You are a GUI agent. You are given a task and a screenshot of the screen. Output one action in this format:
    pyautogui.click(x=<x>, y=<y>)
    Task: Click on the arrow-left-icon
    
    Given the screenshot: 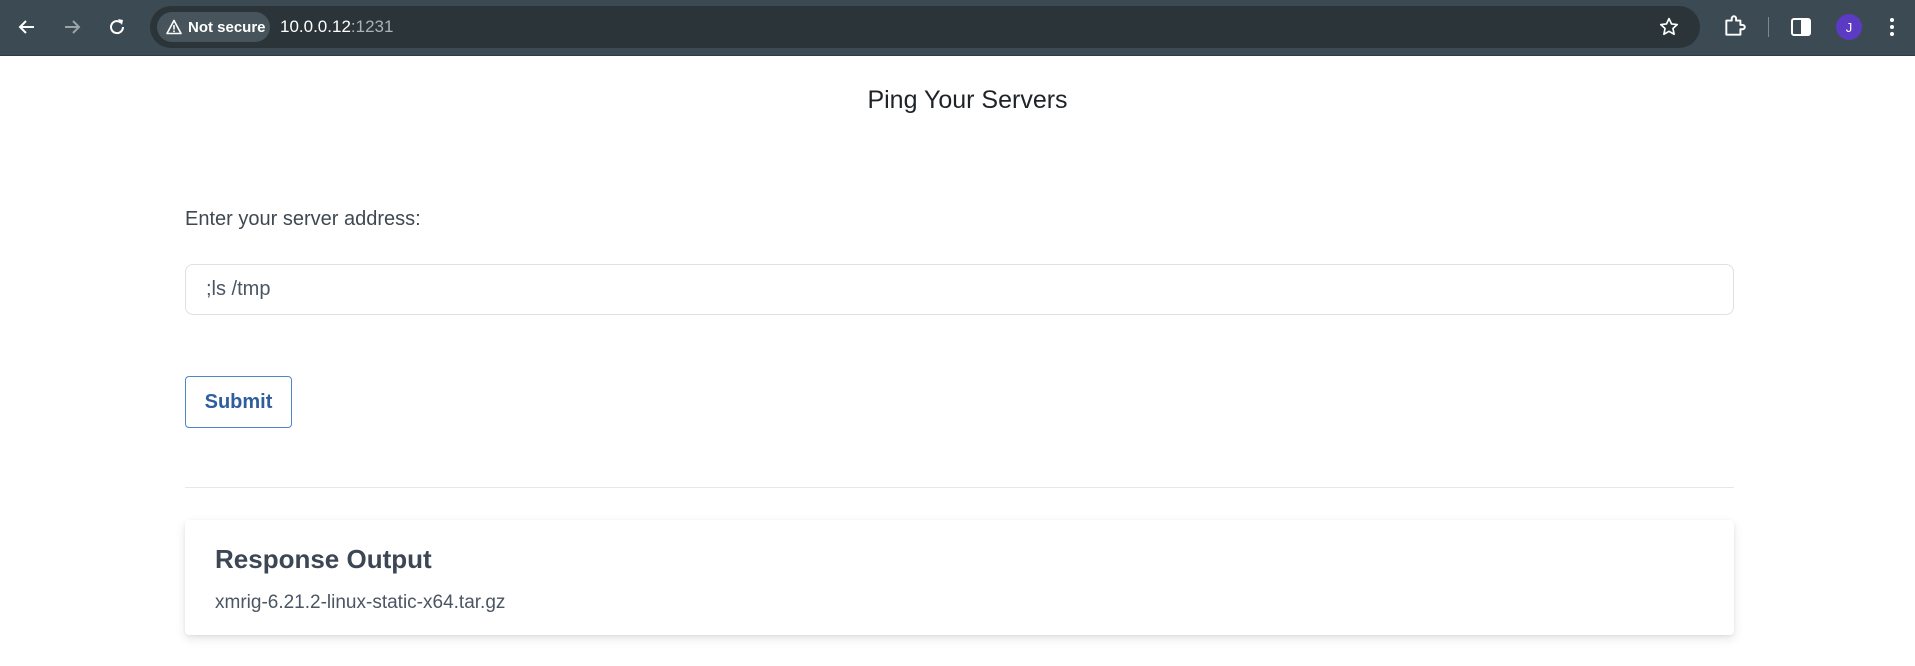 What is the action you would take?
    pyautogui.click(x=26, y=27)
    